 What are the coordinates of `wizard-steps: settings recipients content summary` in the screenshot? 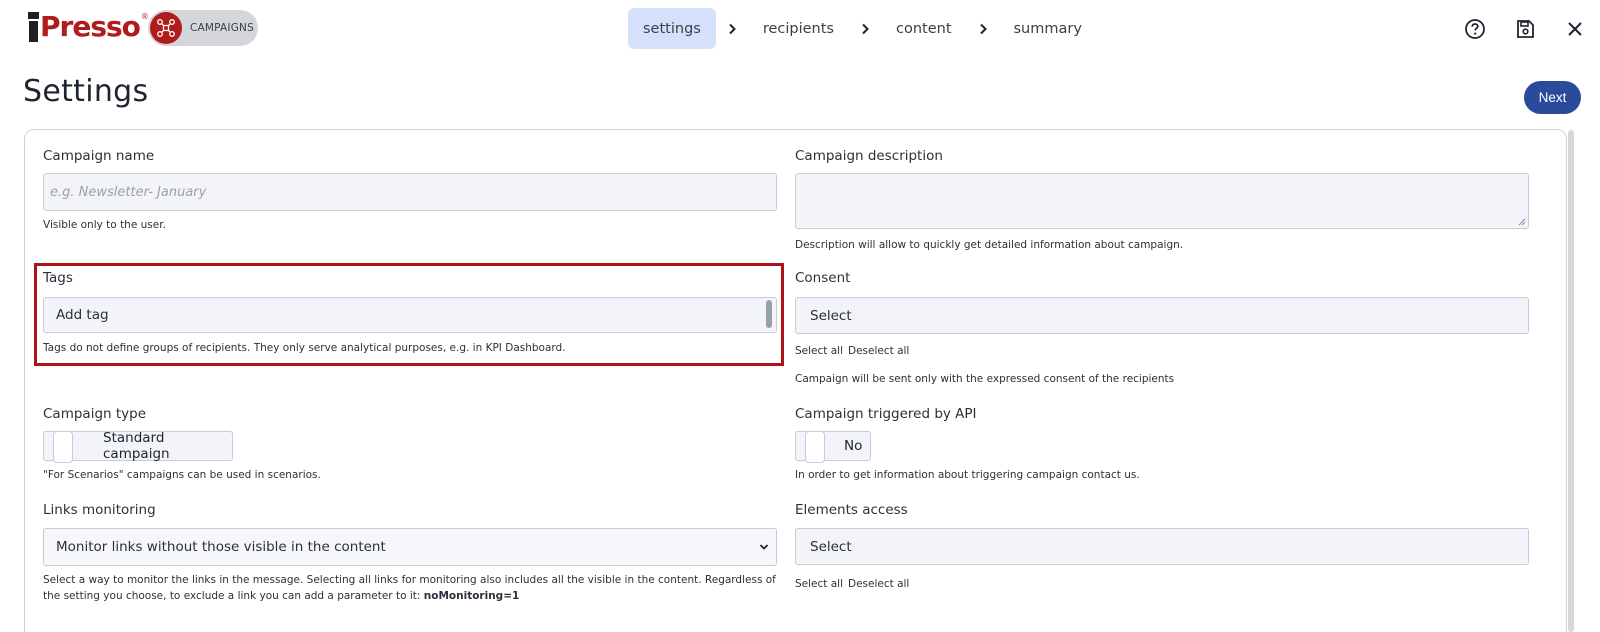 It's located at (862, 28).